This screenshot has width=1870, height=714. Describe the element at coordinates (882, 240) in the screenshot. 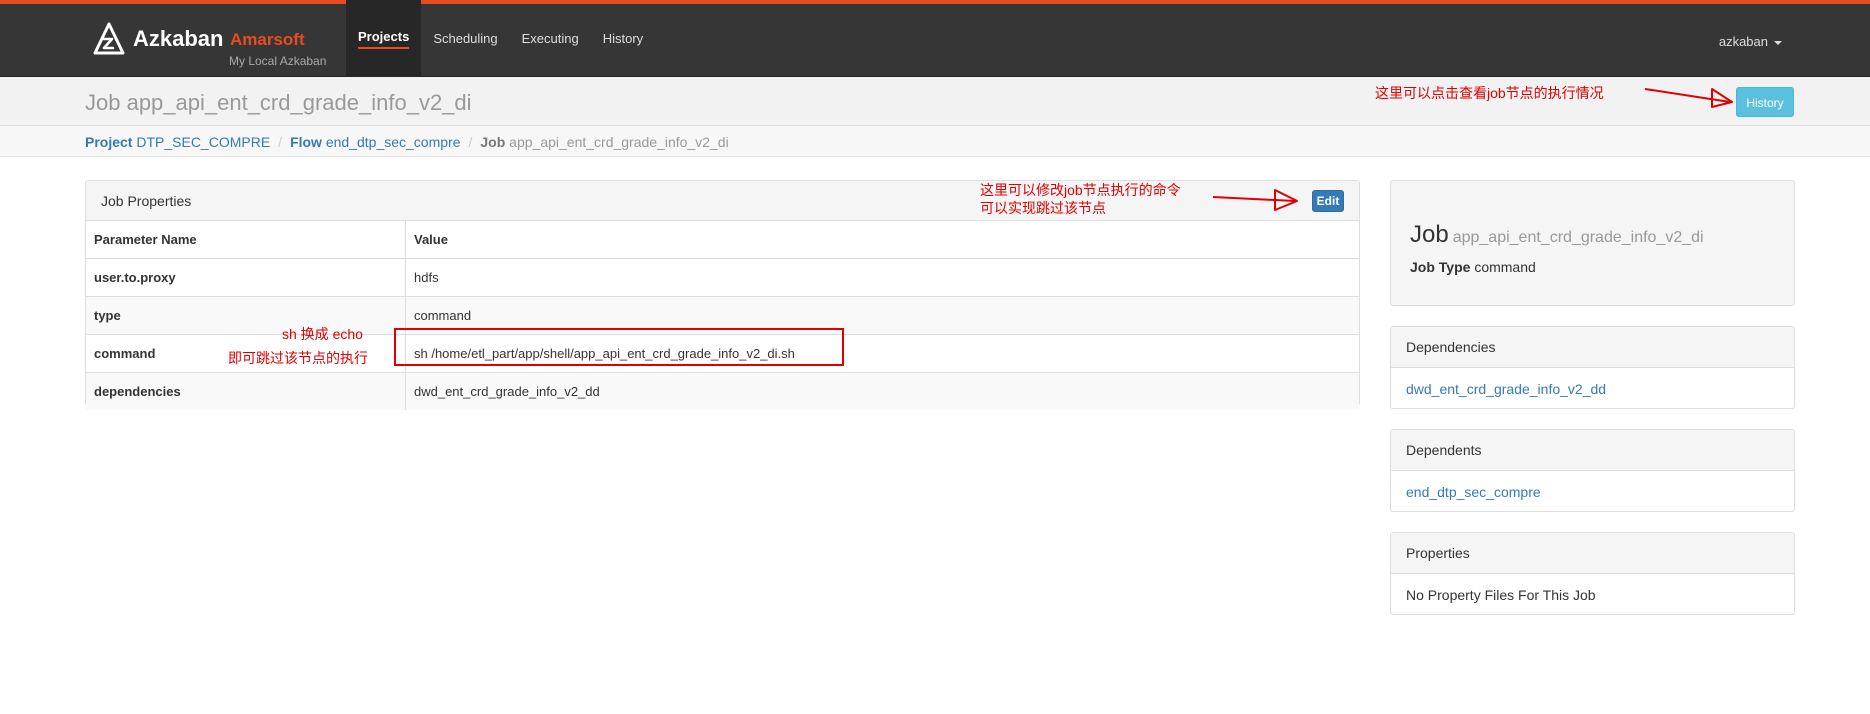

I see `column-header-value: Value` at that location.